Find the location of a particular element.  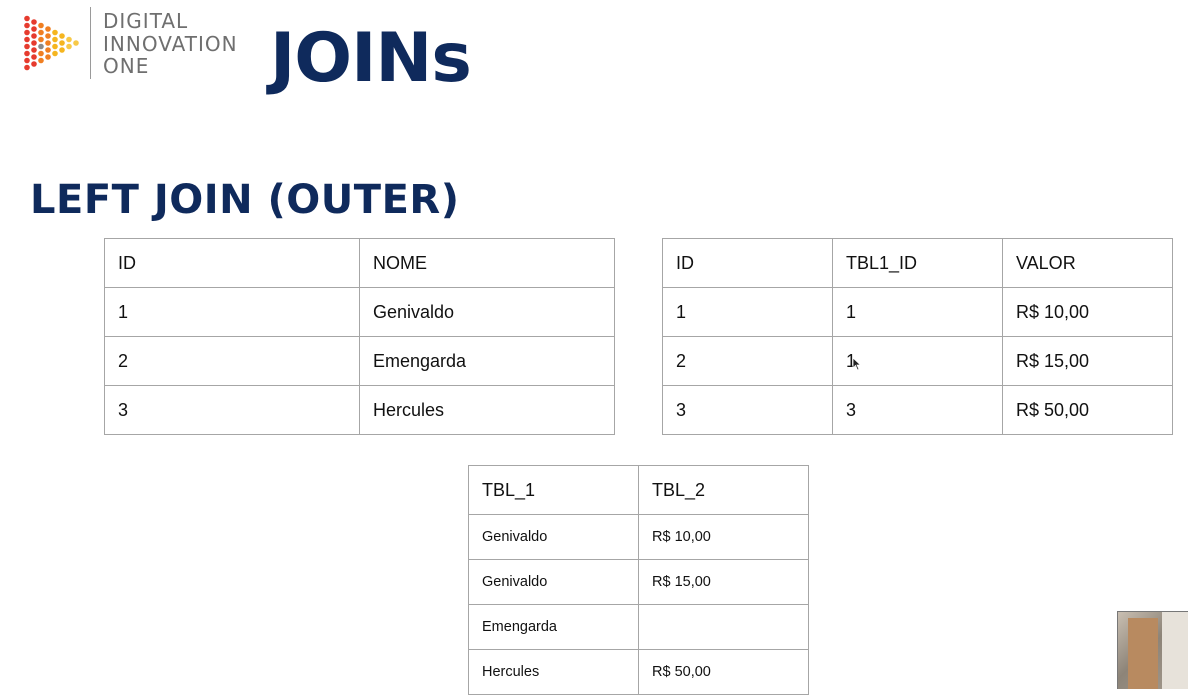

table-cell: R$ 50,00 is located at coordinates (1087, 410).